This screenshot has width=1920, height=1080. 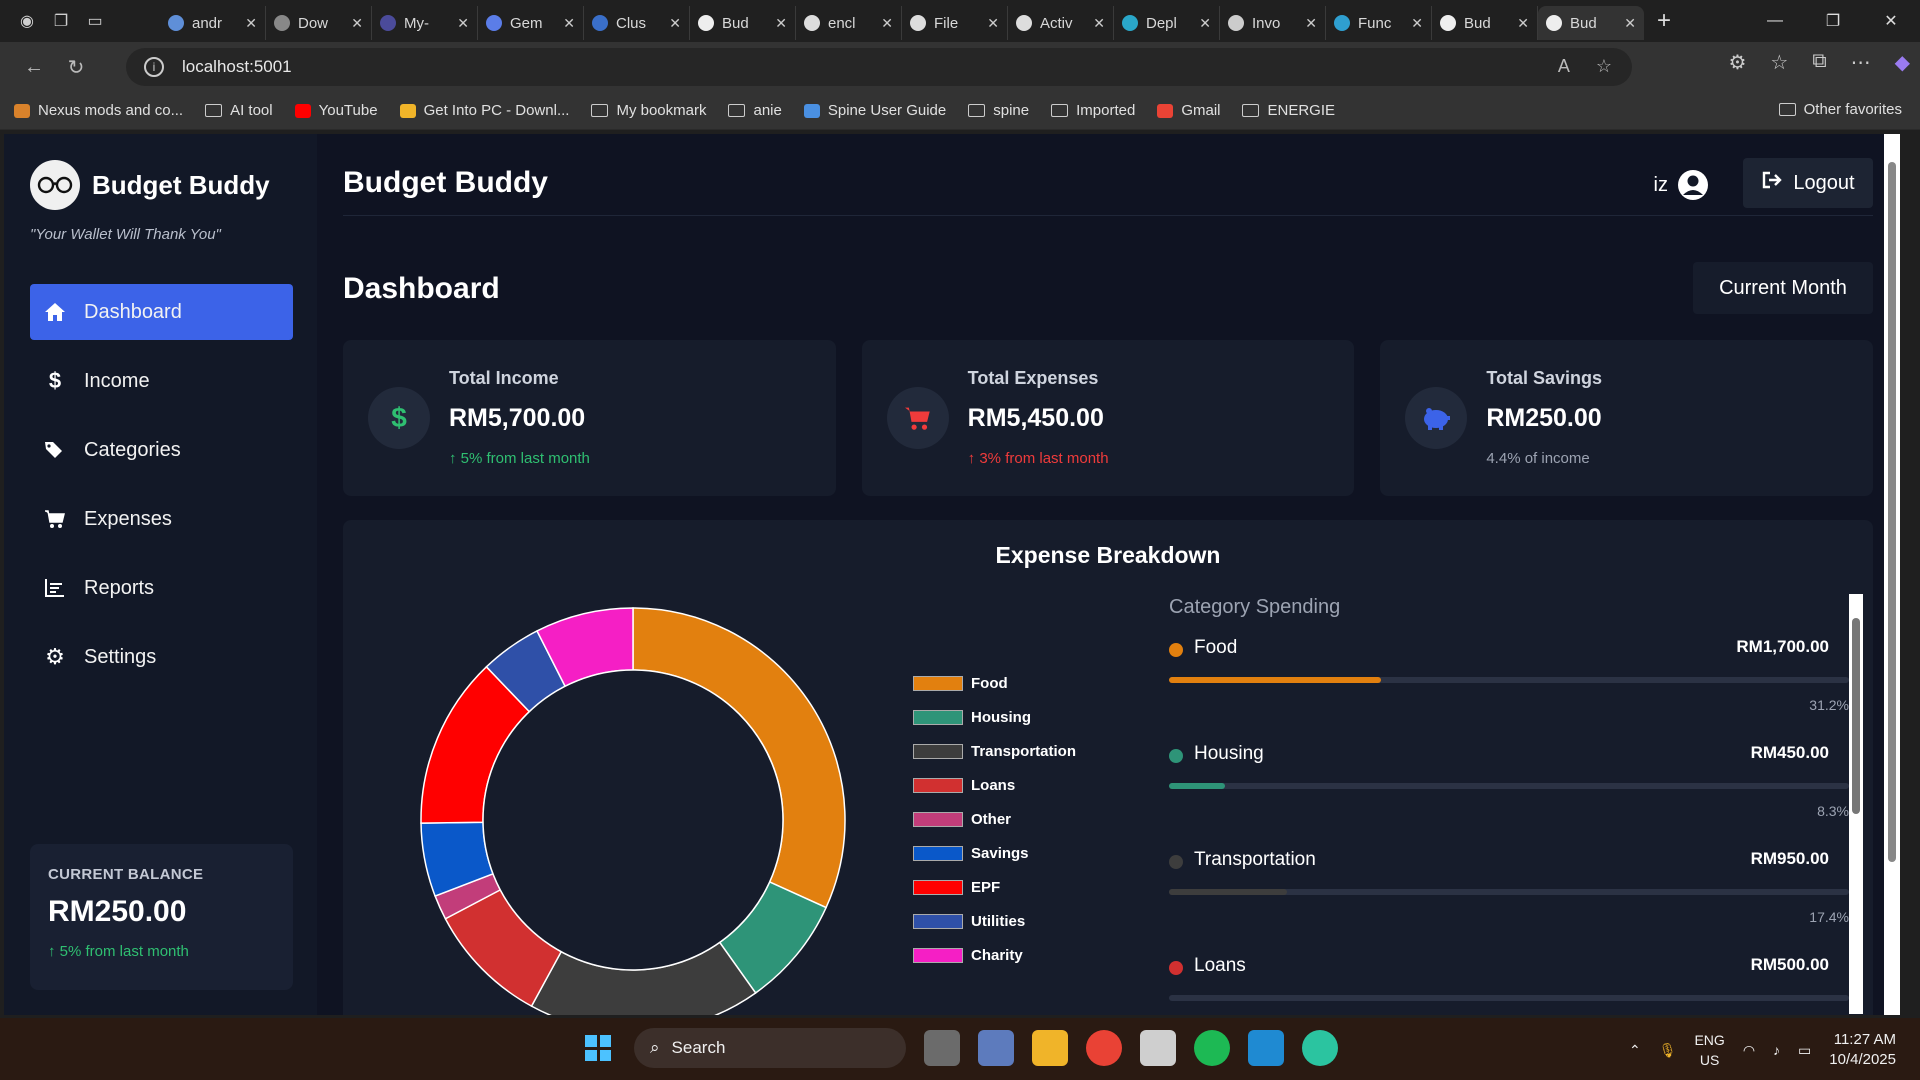 What do you see at coordinates (998, 110) in the screenshot?
I see `bookmark-item: spine` at bounding box center [998, 110].